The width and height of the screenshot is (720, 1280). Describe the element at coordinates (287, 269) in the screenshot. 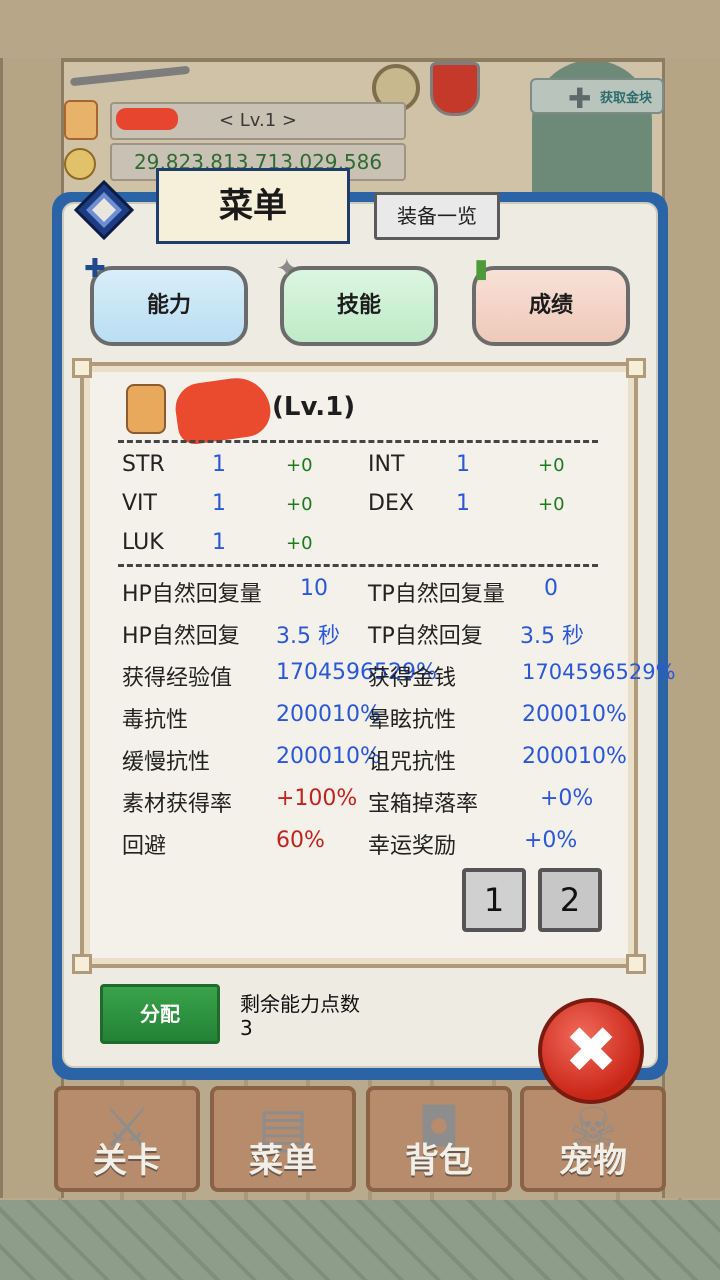

I see `sparkle-icon: ✦` at that location.